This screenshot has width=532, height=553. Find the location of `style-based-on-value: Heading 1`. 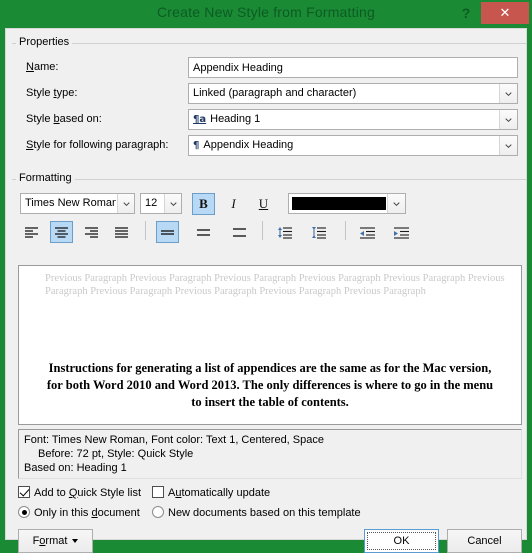

style-based-on-value: Heading 1 is located at coordinates (235, 119).